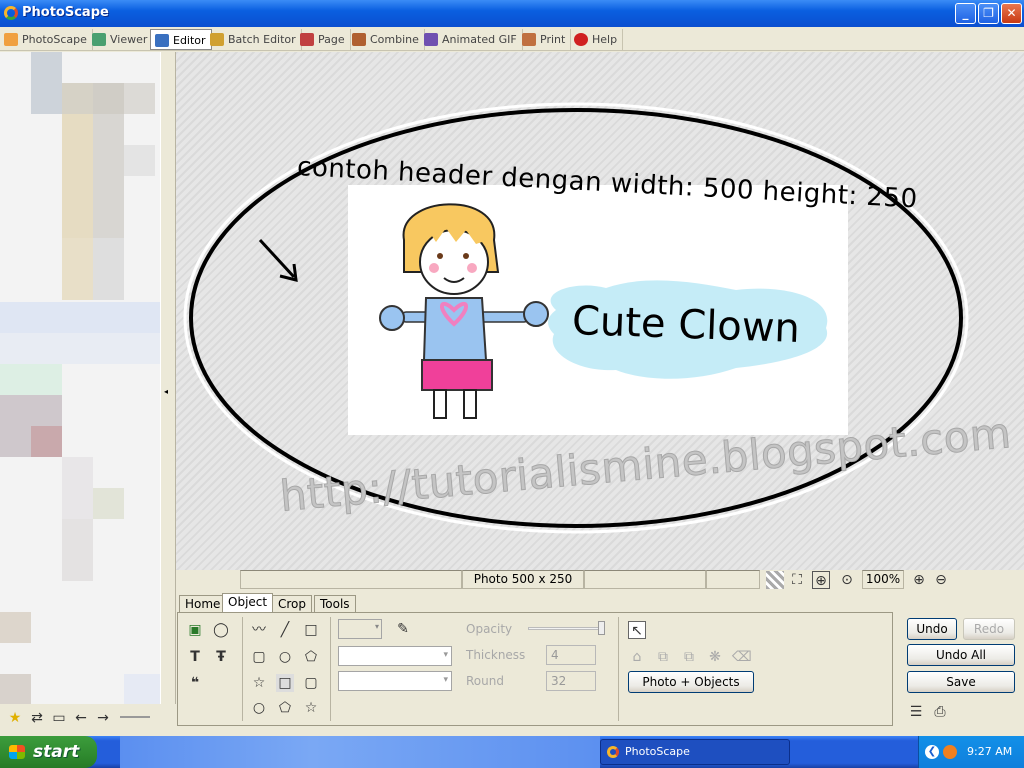 The height and width of the screenshot is (768, 1024). I want to click on transparency-icon, so click(775, 580).